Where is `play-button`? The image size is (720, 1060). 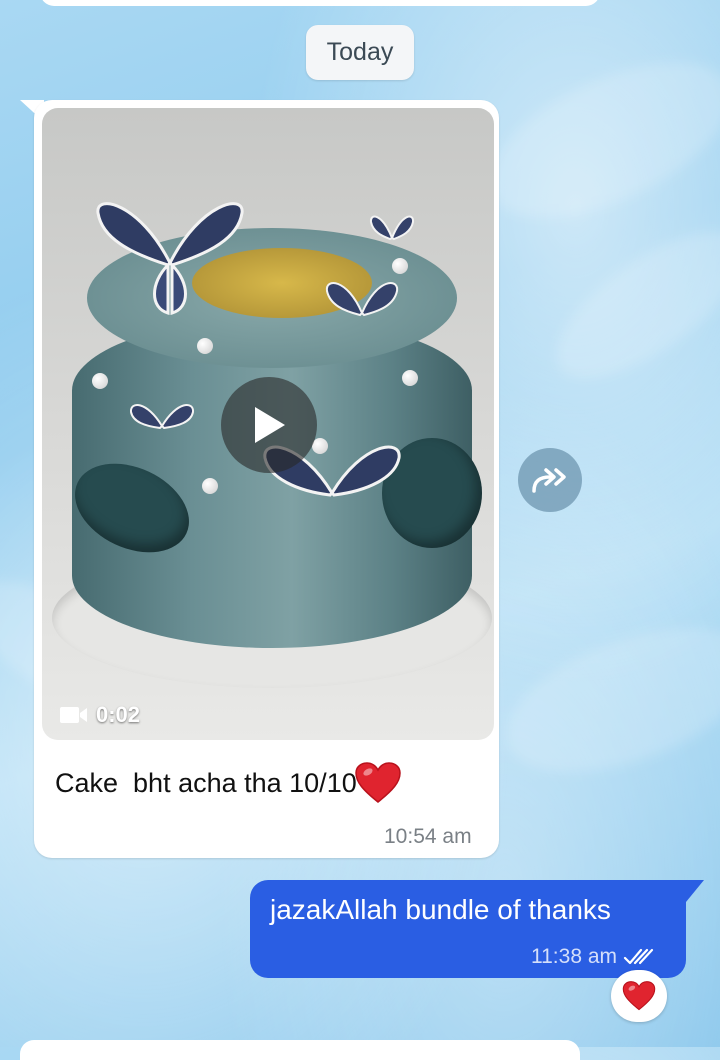
play-button is located at coordinates (269, 425).